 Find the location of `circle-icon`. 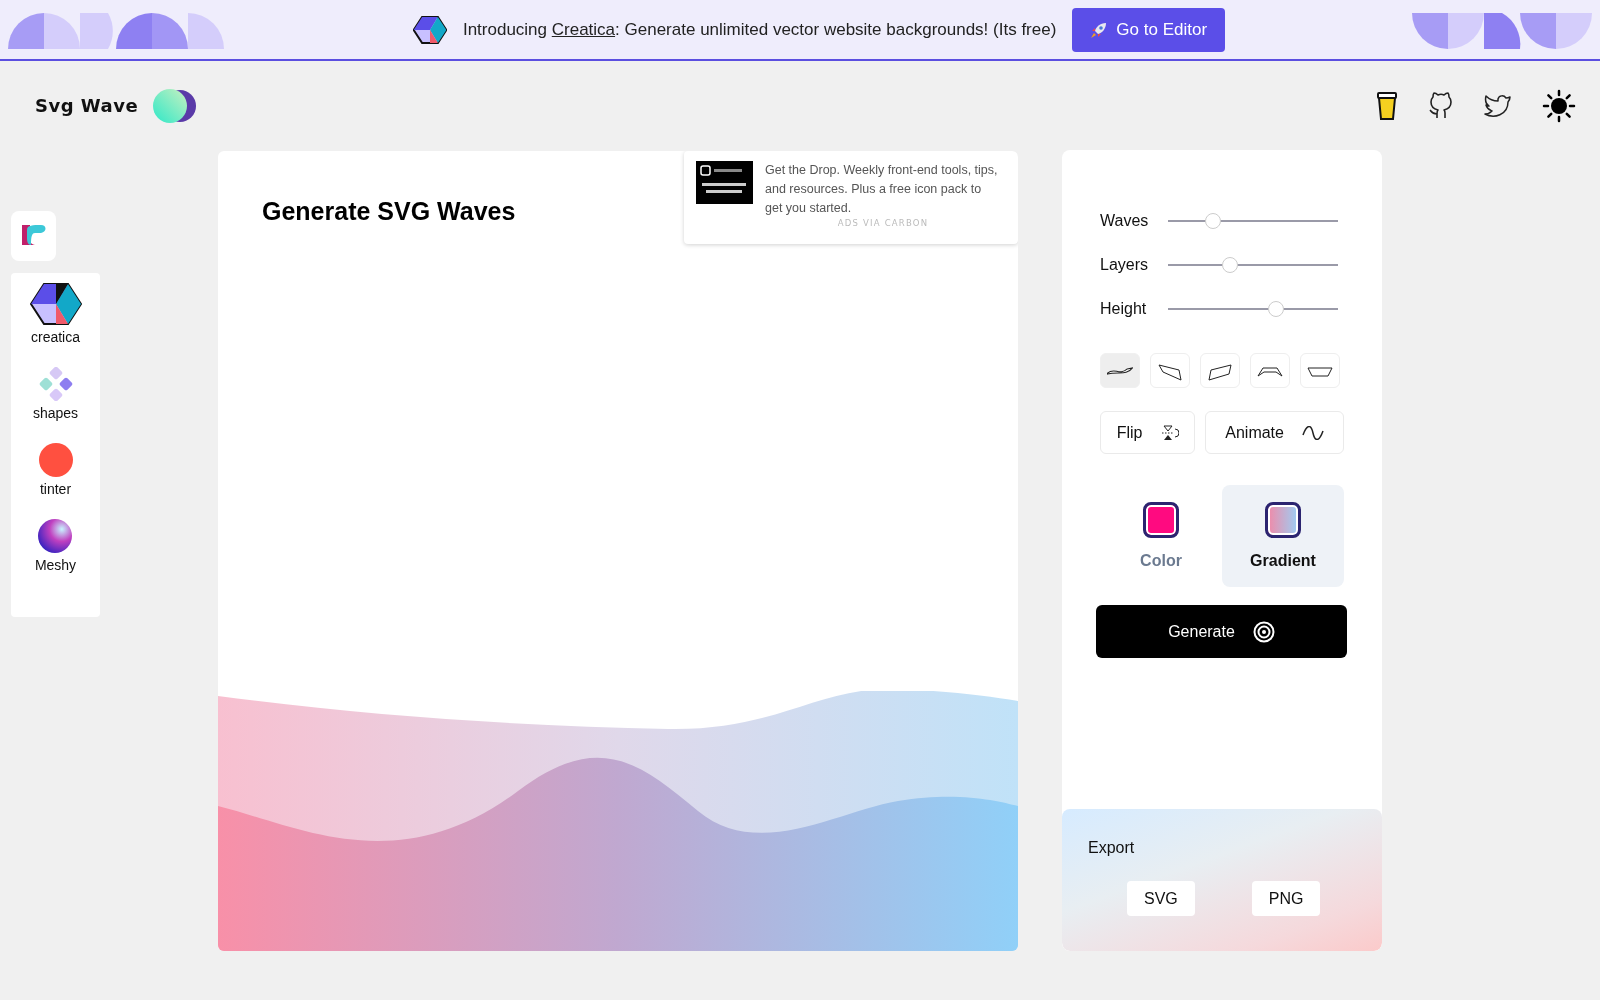

circle-icon is located at coordinates (55, 460).